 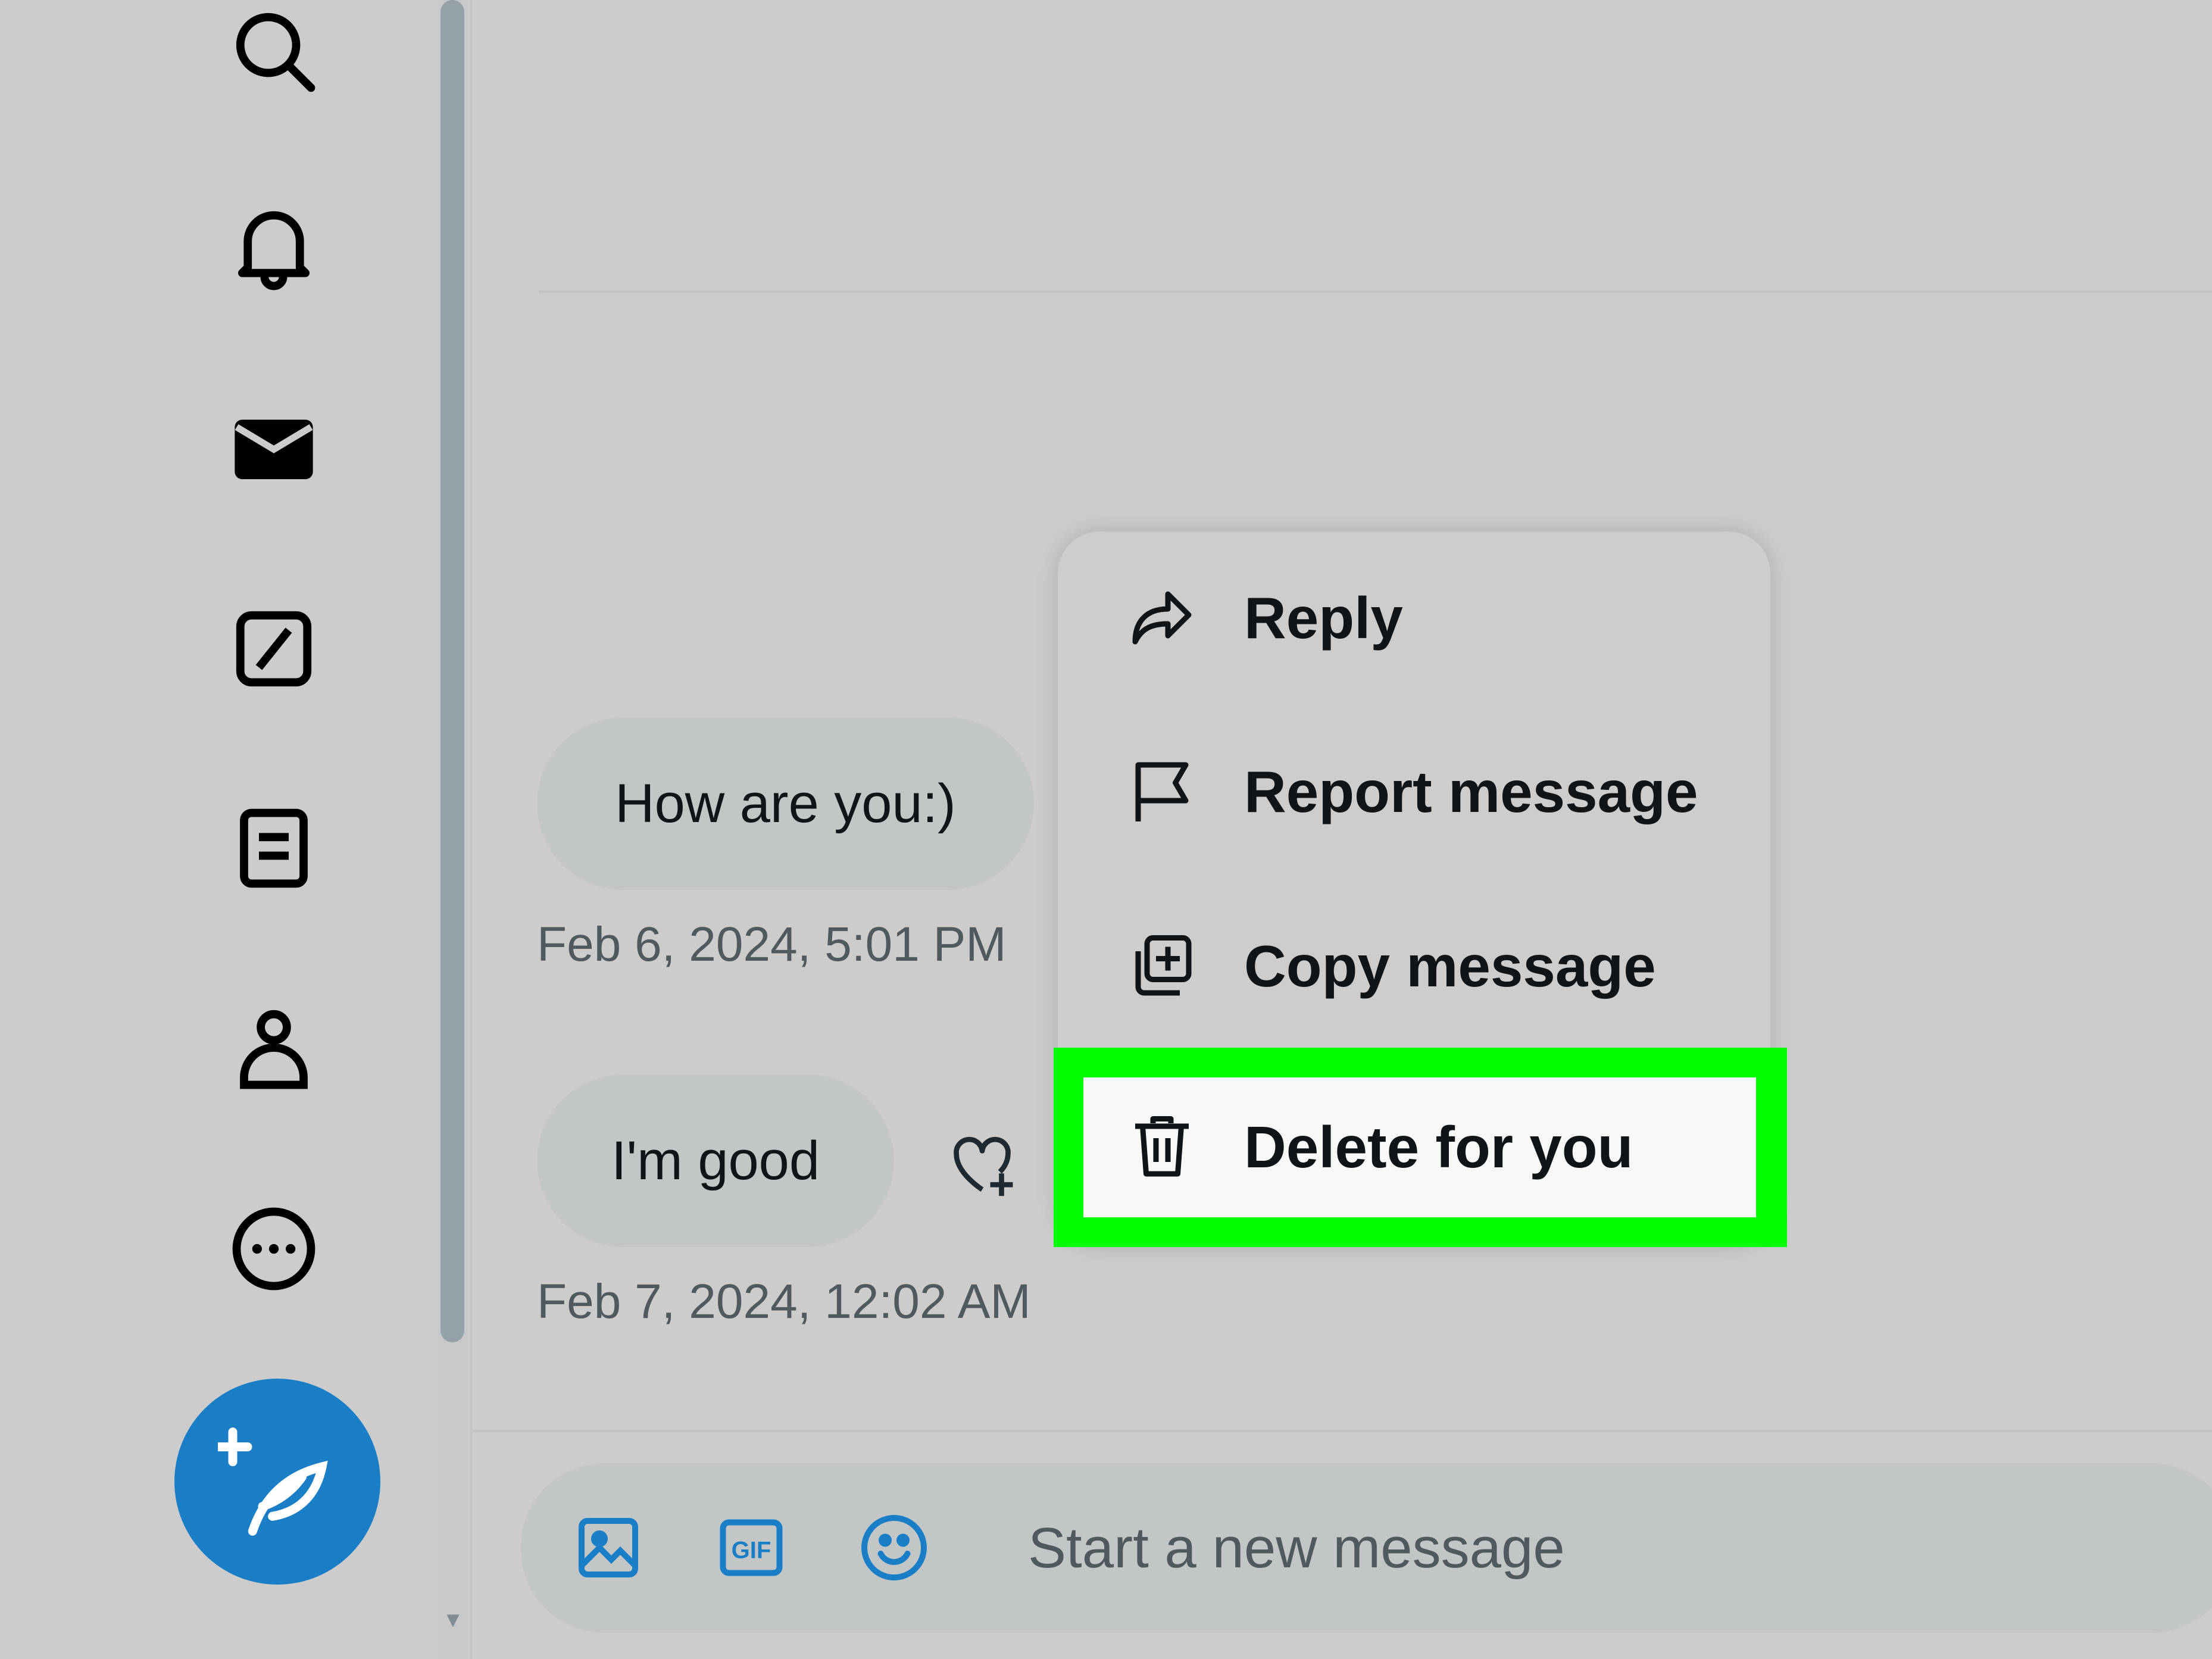 What do you see at coordinates (1323, 618) in the screenshot?
I see `menu-item-label: Reply` at bounding box center [1323, 618].